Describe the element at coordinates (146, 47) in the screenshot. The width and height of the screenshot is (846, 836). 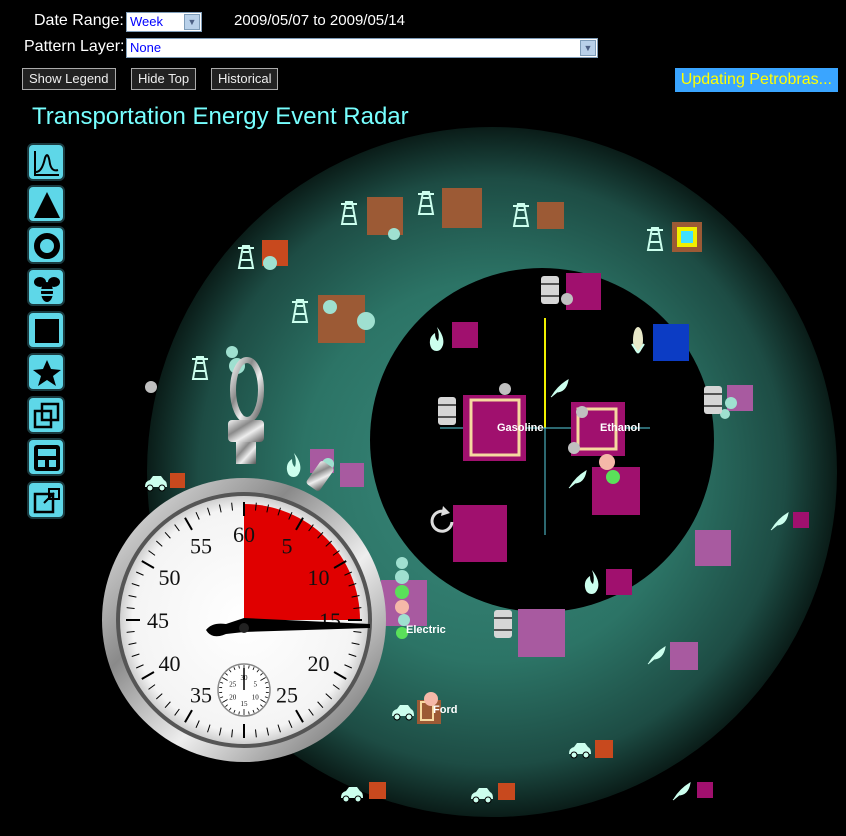
I see `pattern-layer-value: None` at that location.